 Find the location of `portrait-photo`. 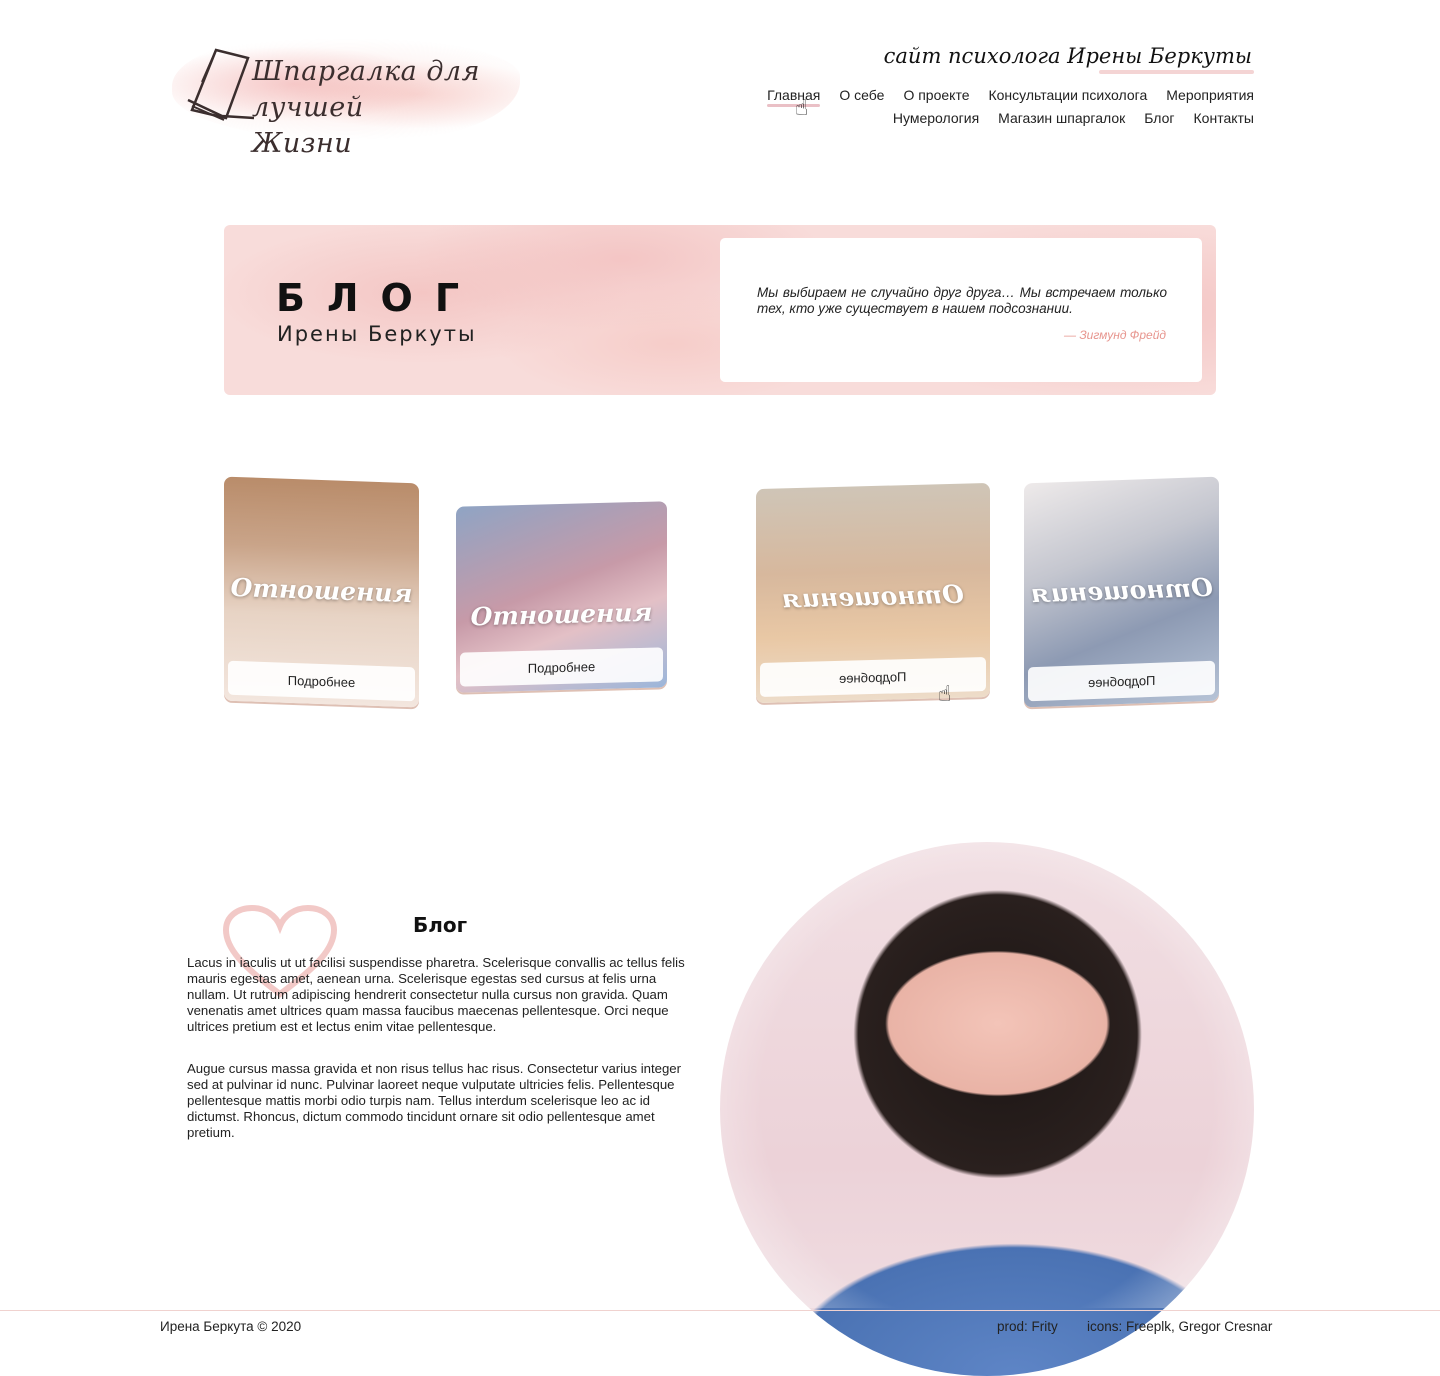

portrait-photo is located at coordinates (987, 1109).